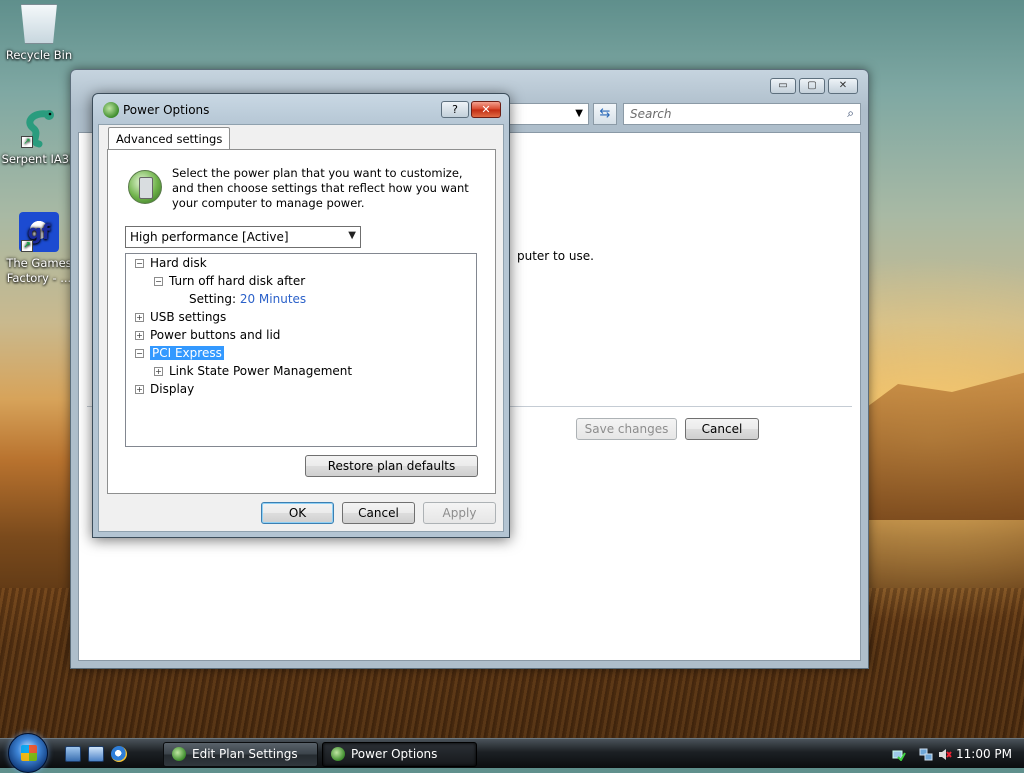 The height and width of the screenshot is (773, 1024). Describe the element at coordinates (39, 159) in the screenshot. I see `desktop-icon-label: Serpent IA32` at that location.